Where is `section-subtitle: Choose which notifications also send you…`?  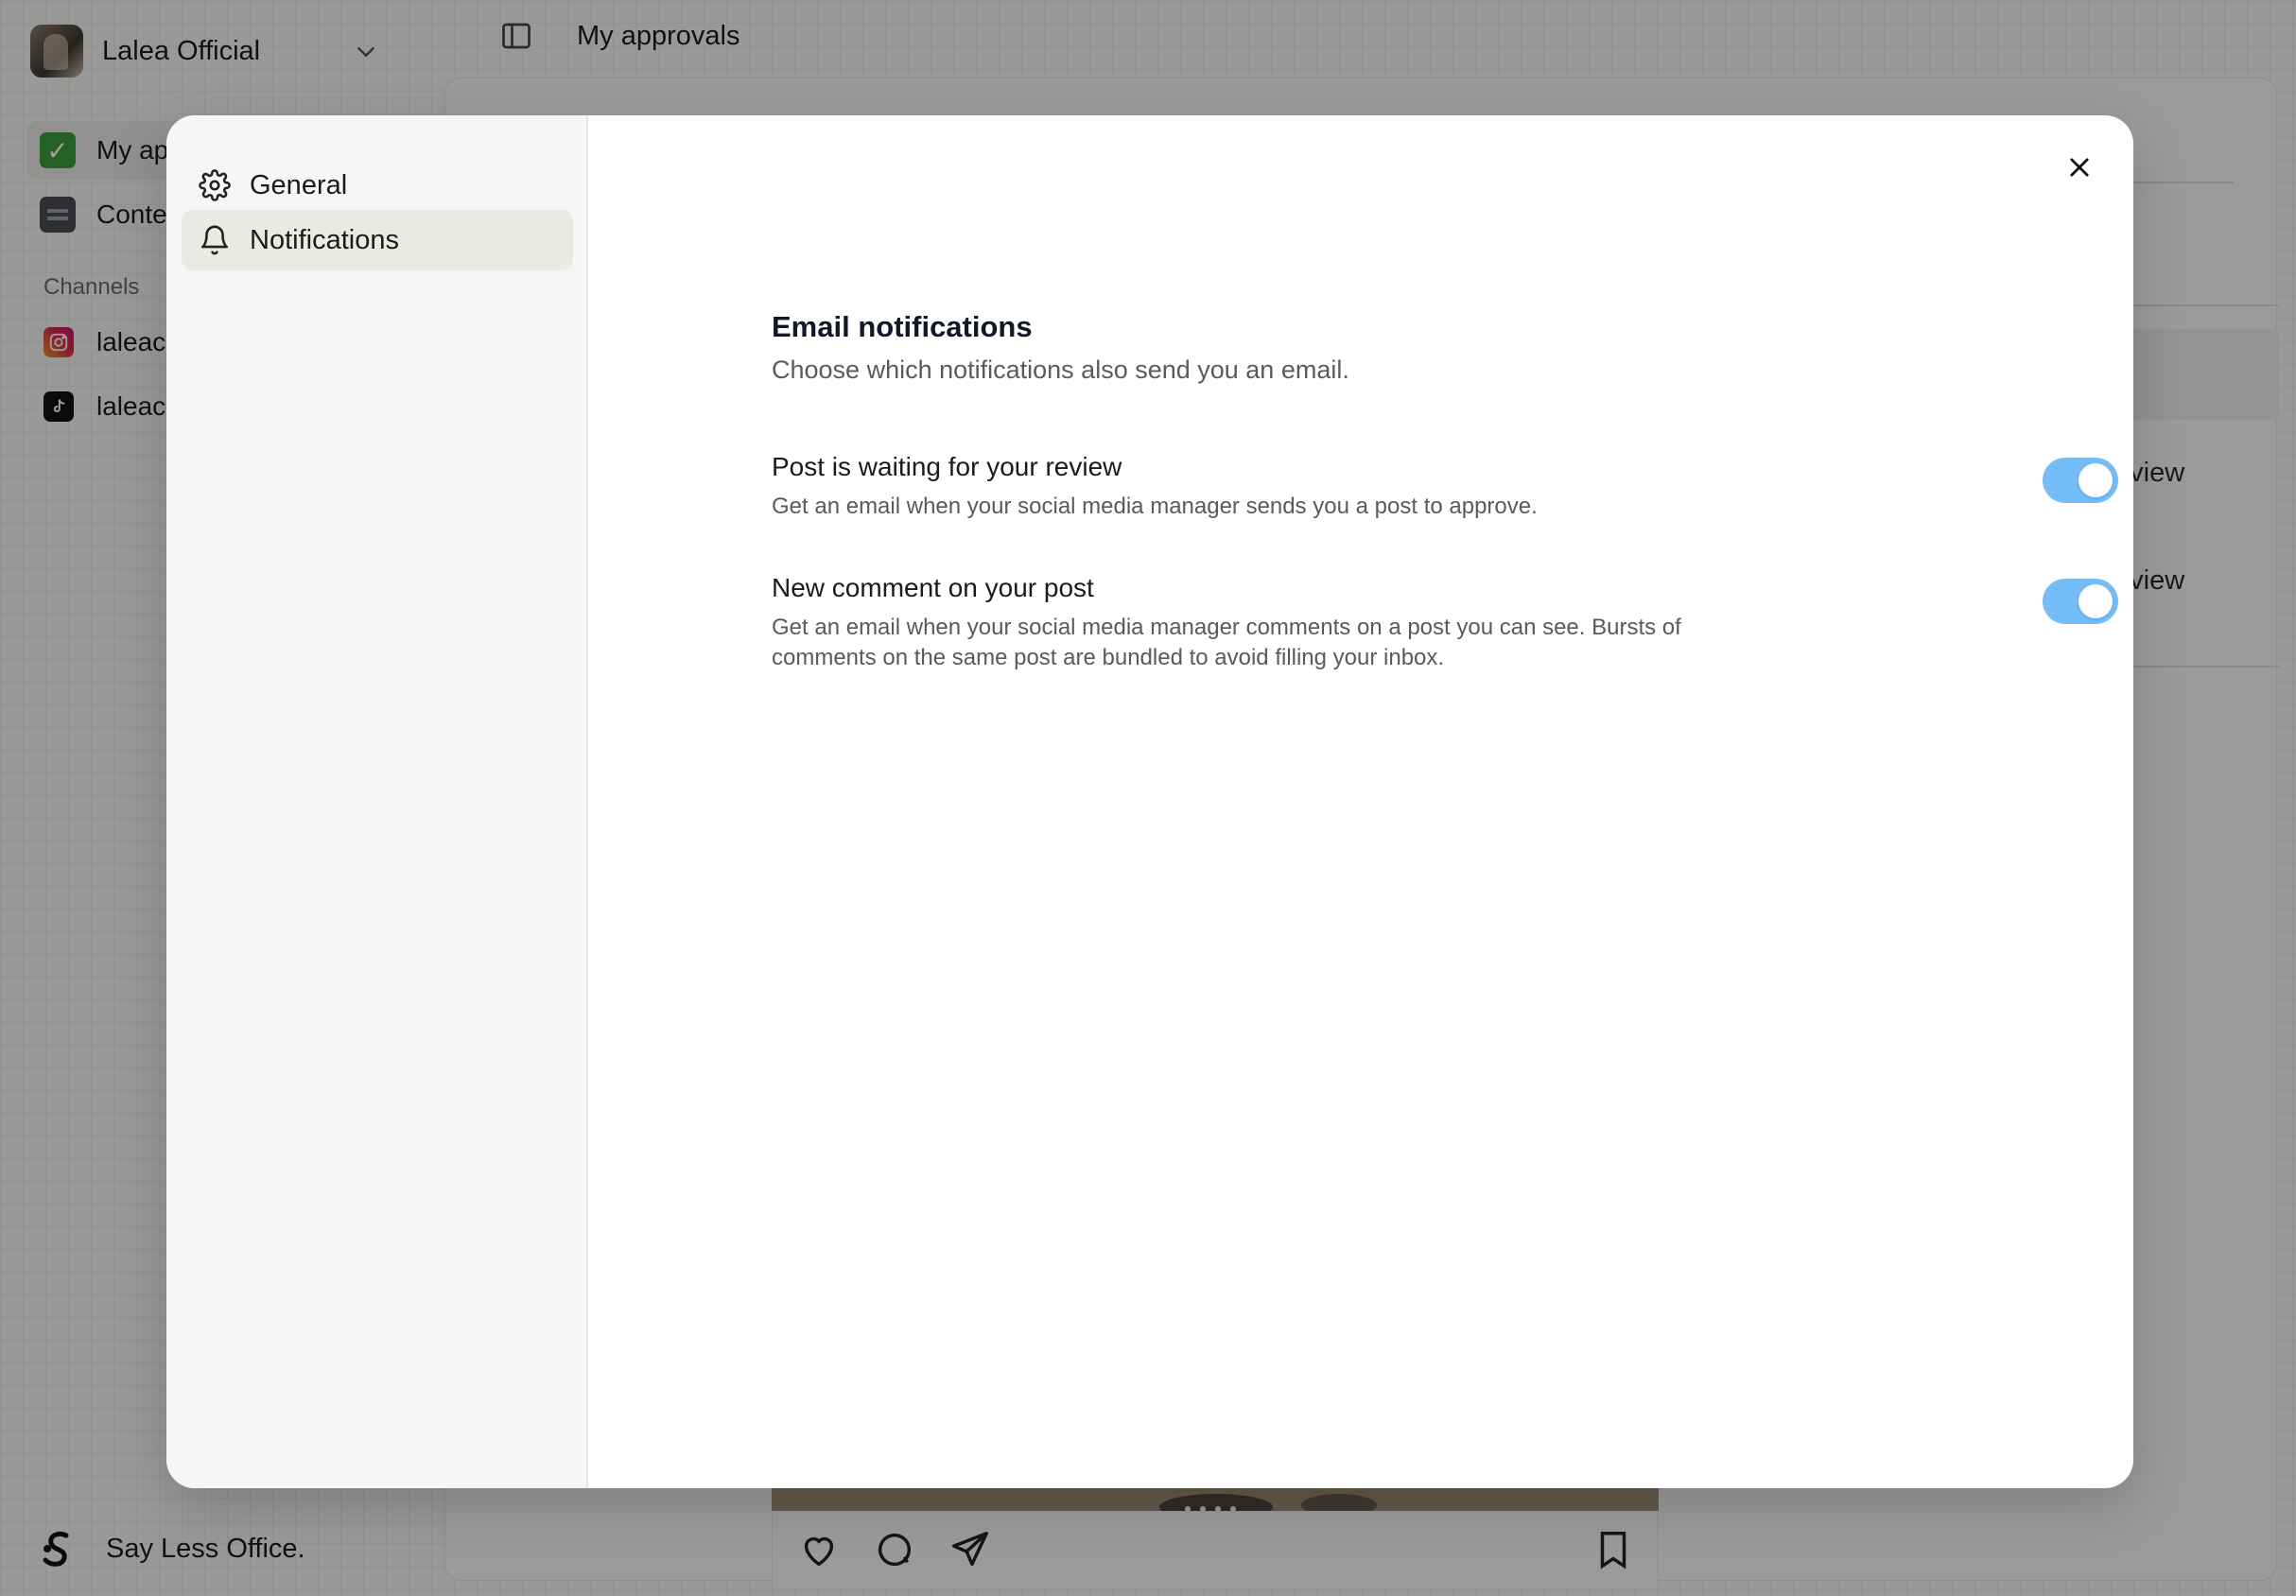
section-subtitle: Choose which notifications also send you… is located at coordinates (1060, 370).